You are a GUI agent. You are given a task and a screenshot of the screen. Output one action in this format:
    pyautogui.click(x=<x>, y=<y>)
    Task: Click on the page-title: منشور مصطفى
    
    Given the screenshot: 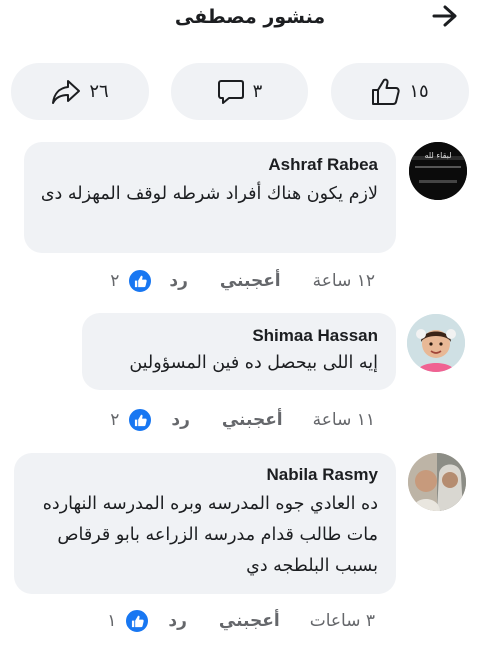 What is the action you would take?
    pyautogui.click(x=250, y=17)
    